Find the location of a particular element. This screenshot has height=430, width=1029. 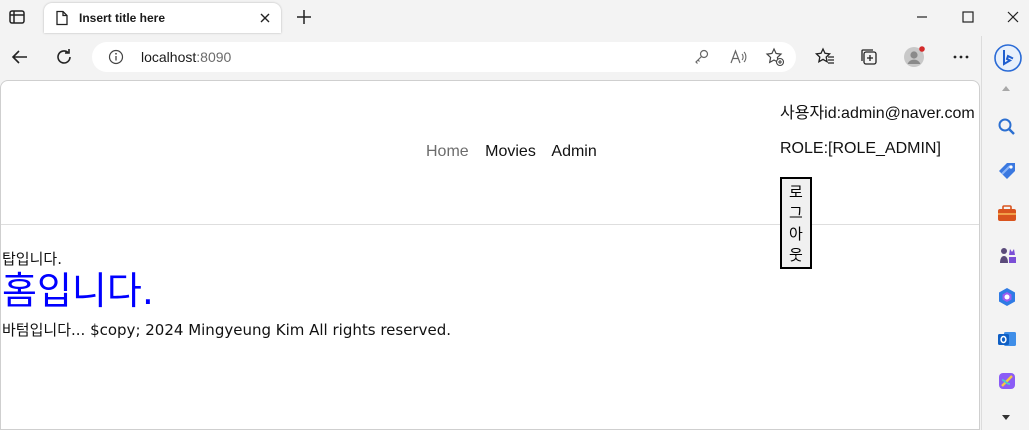

scroll-up-icon is located at coordinates (1006, 88).